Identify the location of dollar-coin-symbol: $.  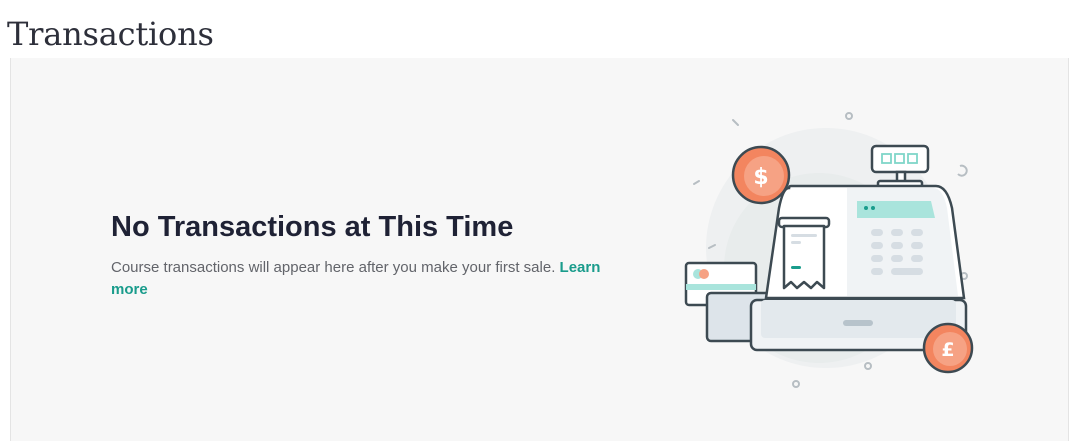
(760, 177).